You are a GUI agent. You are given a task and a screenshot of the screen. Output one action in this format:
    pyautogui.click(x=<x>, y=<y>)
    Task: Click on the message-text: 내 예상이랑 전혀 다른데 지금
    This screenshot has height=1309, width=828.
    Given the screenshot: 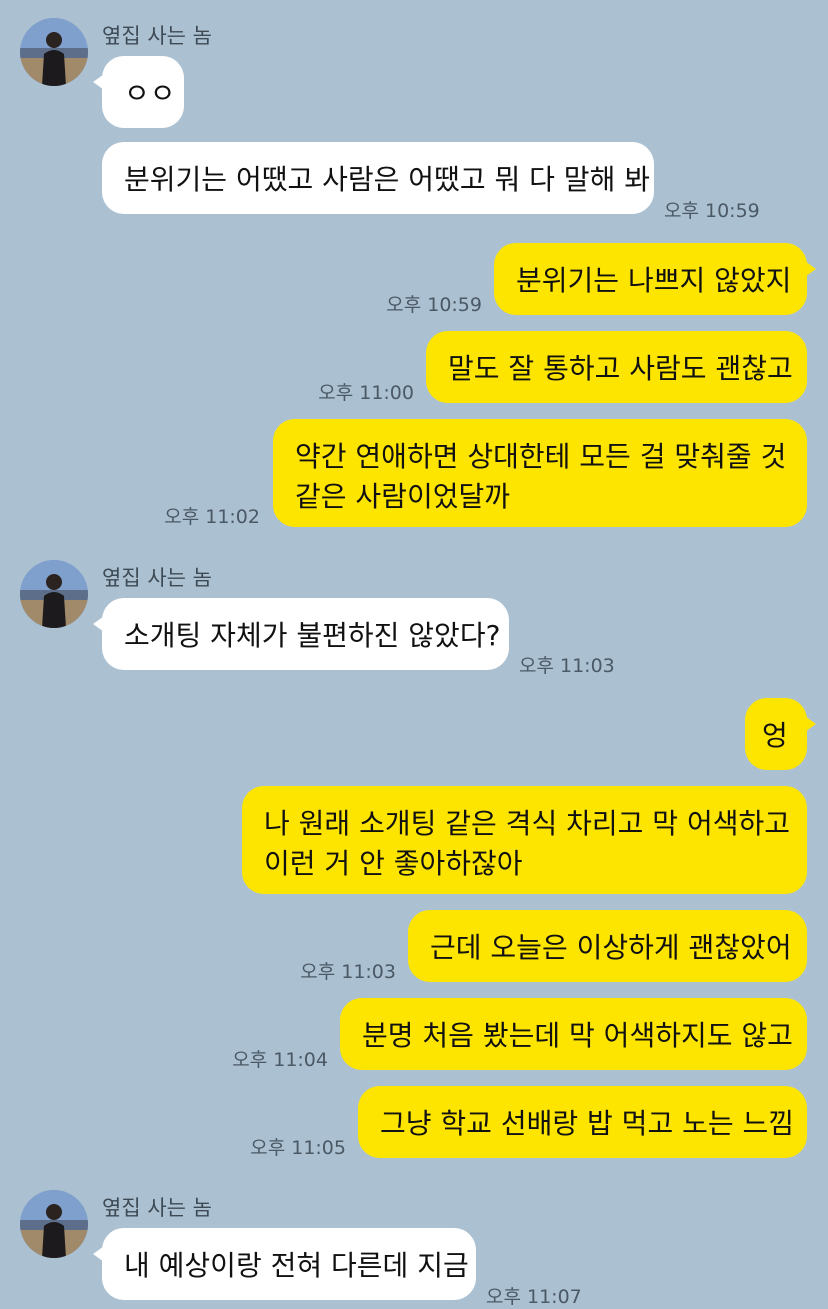 What is the action you would take?
    pyautogui.click(x=296, y=1265)
    